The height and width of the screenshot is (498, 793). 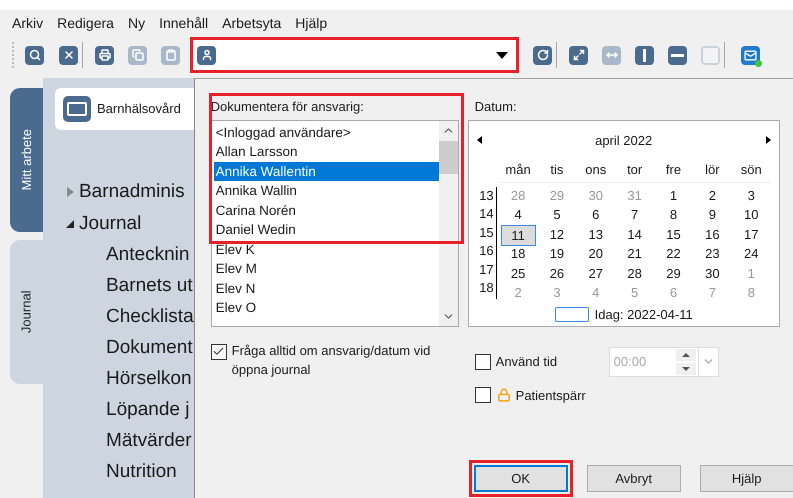 What do you see at coordinates (149, 379) in the screenshot?
I see `tree-item: Hörselkon` at bounding box center [149, 379].